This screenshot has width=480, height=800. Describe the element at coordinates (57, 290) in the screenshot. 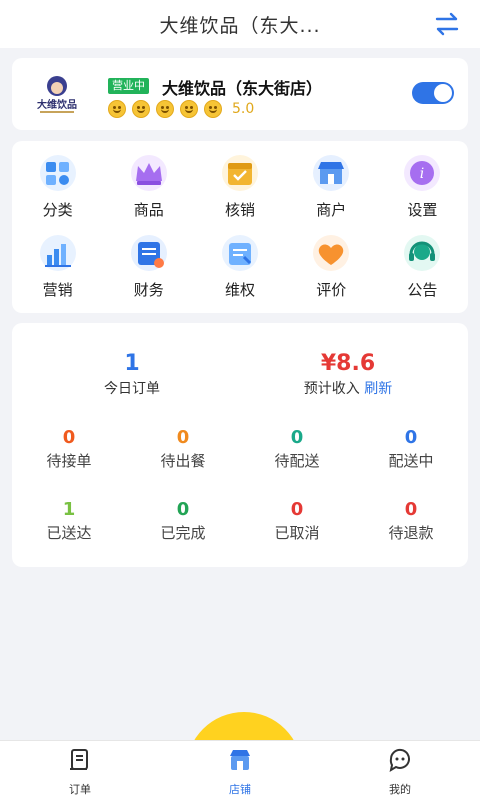

I see `menu-label: 营销` at that location.